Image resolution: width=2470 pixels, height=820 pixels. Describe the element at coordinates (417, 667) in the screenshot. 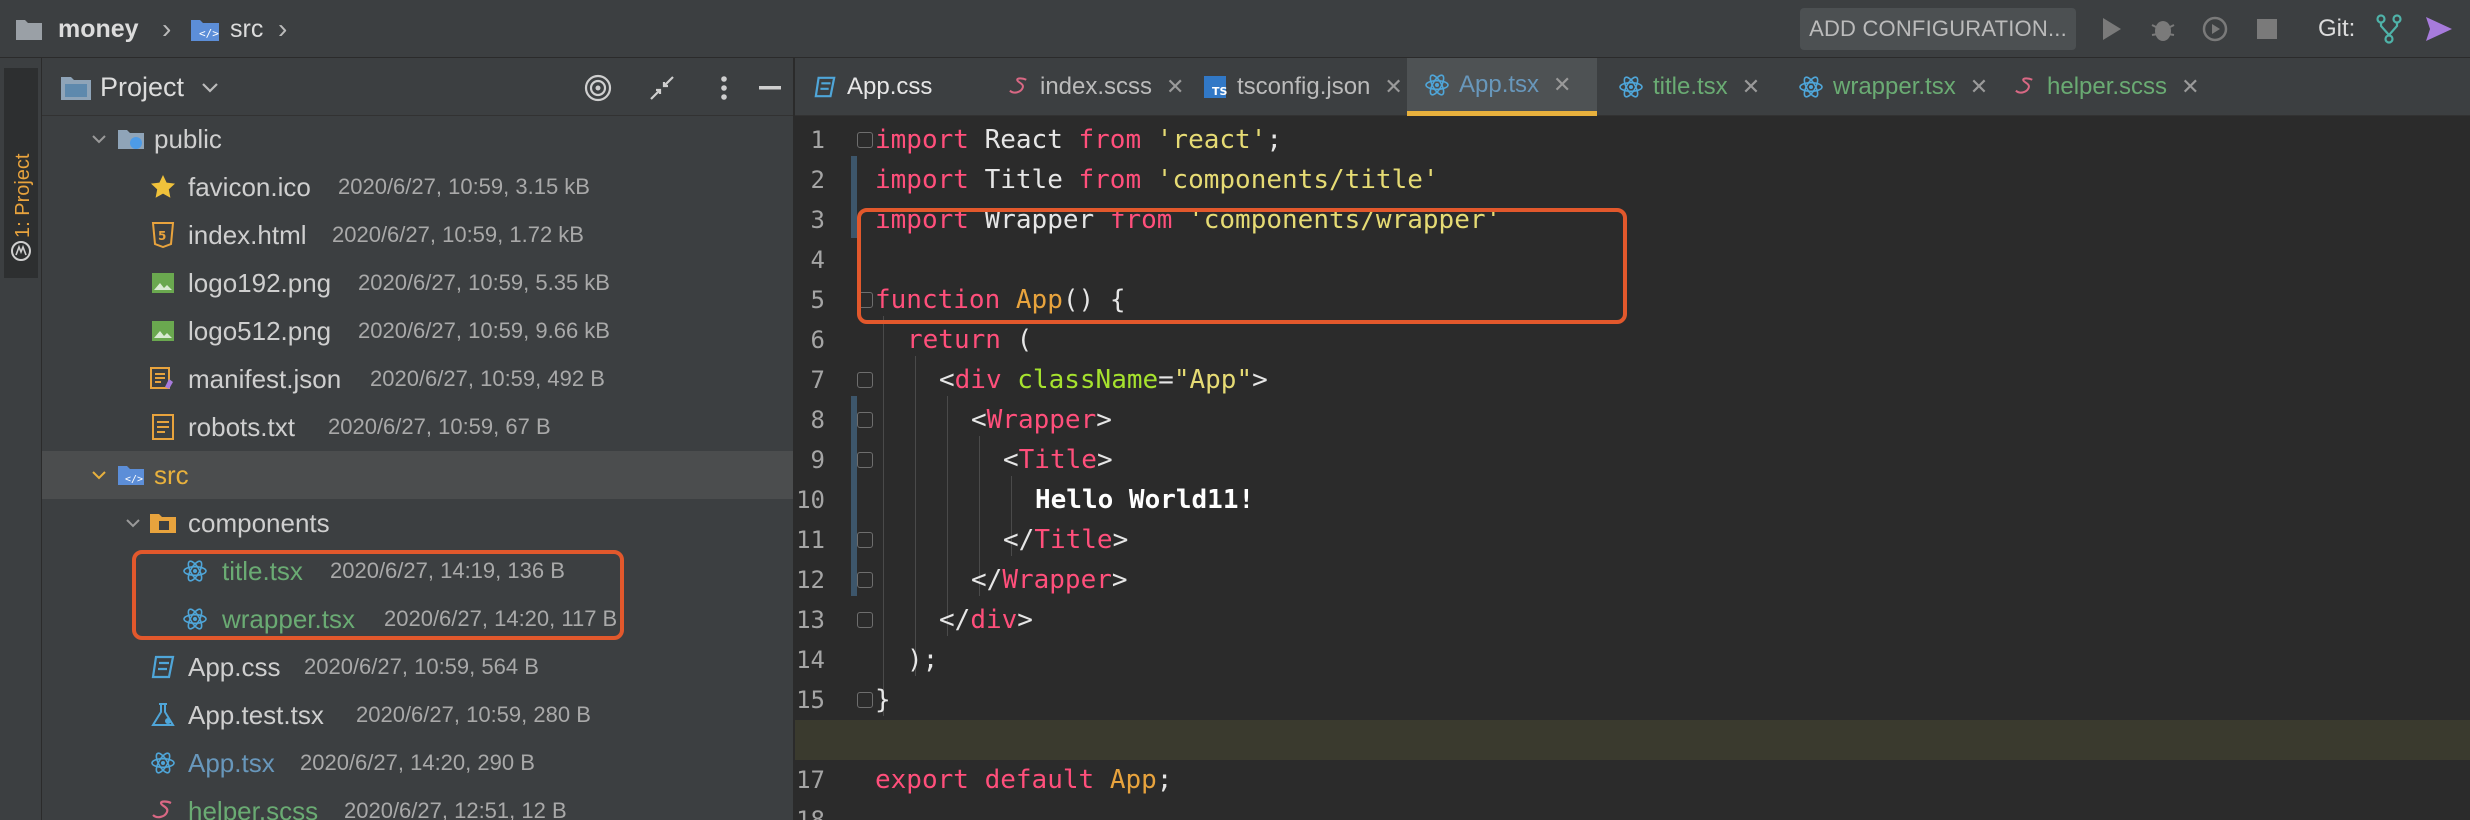

I see `tree-row-file: App.css 2020/6/27, 10:59, 564 B` at that location.